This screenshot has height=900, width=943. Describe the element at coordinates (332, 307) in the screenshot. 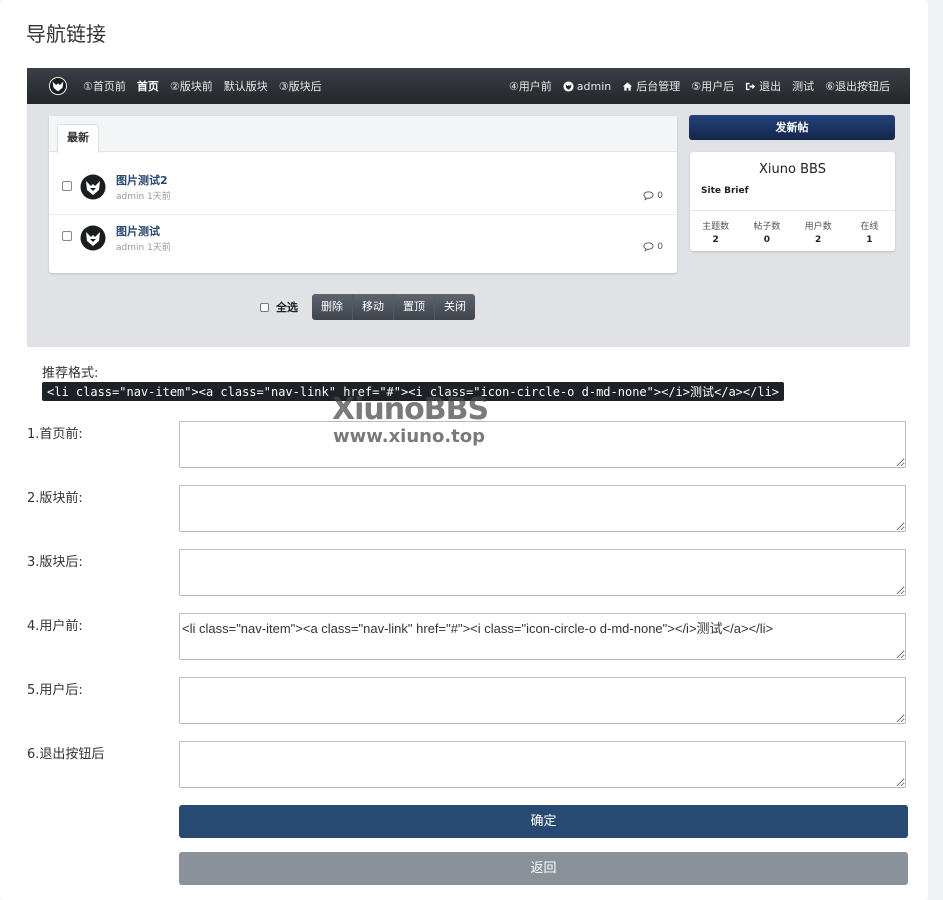

I see `delete-button: 删除` at that location.